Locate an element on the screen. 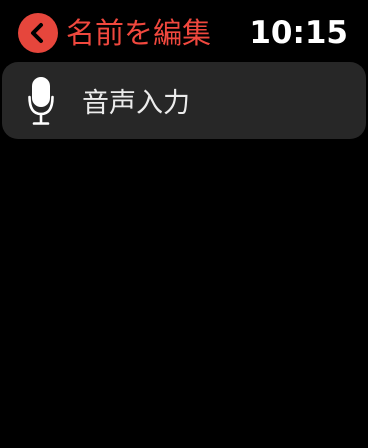  status-bar: 名前を編集 10:15 is located at coordinates (184, 30).